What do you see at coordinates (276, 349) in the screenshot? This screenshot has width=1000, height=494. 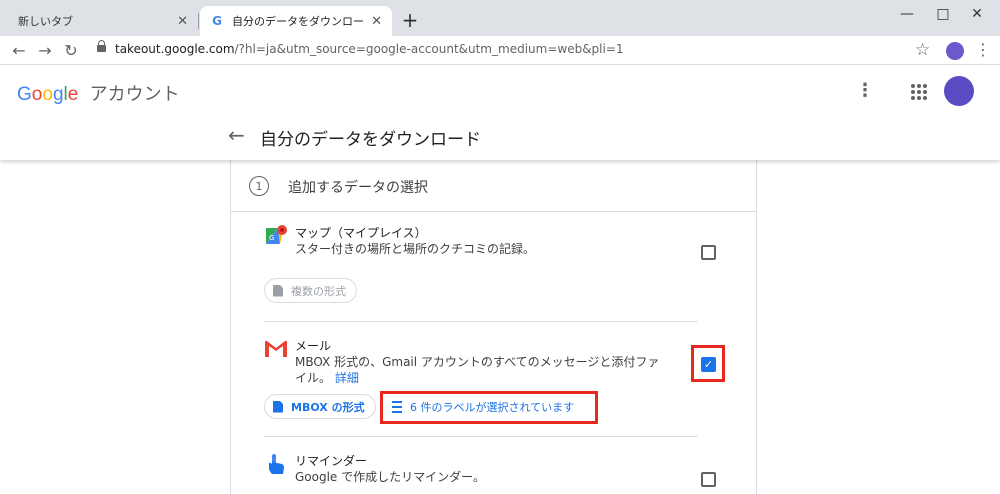 I see `gmail-icon` at bounding box center [276, 349].